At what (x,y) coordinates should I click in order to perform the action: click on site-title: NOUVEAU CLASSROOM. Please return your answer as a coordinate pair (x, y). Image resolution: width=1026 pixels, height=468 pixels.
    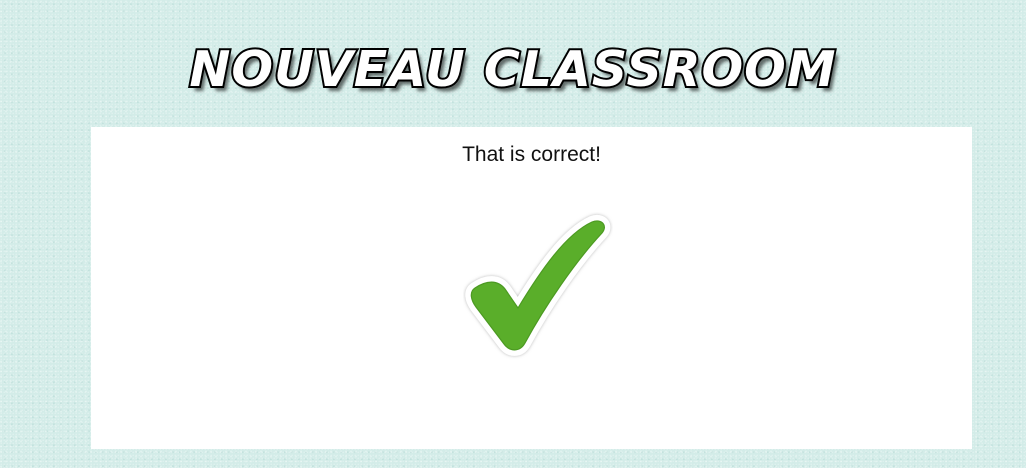
    Looking at the image, I should click on (512, 69).